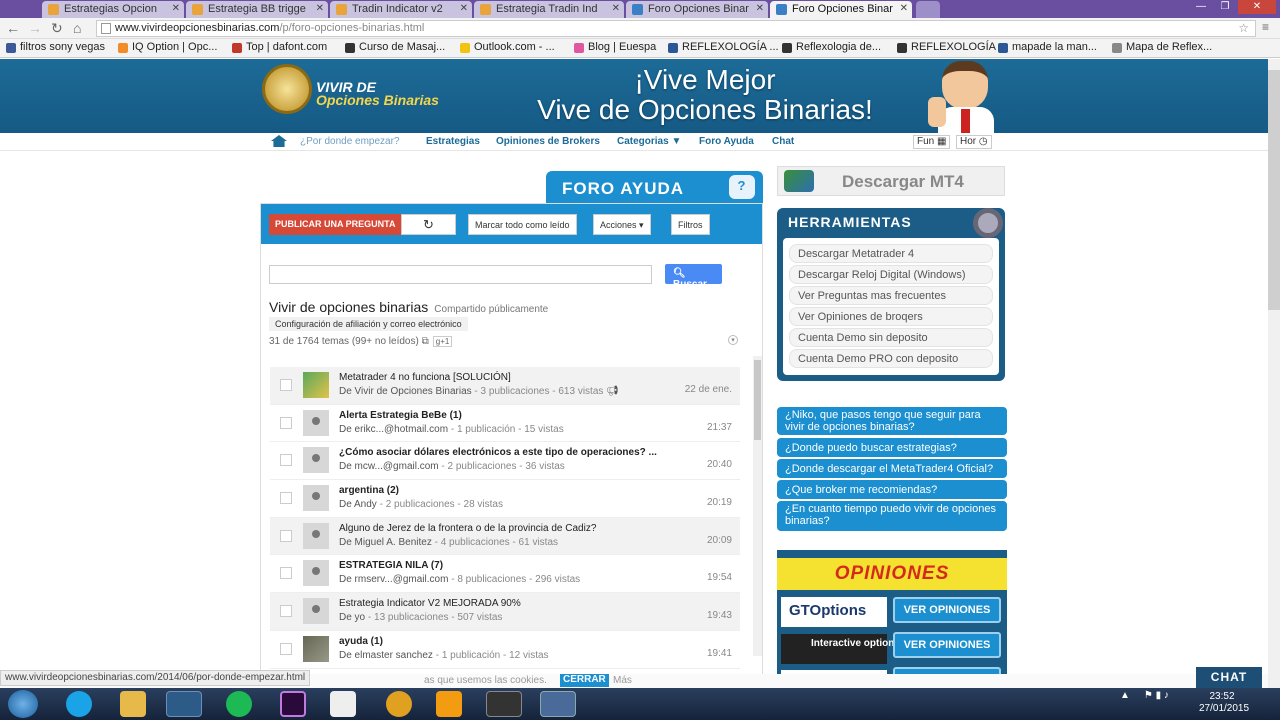 This screenshot has height=720, width=1280. Describe the element at coordinates (891, 337) in the screenshot. I see `tool-item: Cuenta Demo sin deposito` at that location.